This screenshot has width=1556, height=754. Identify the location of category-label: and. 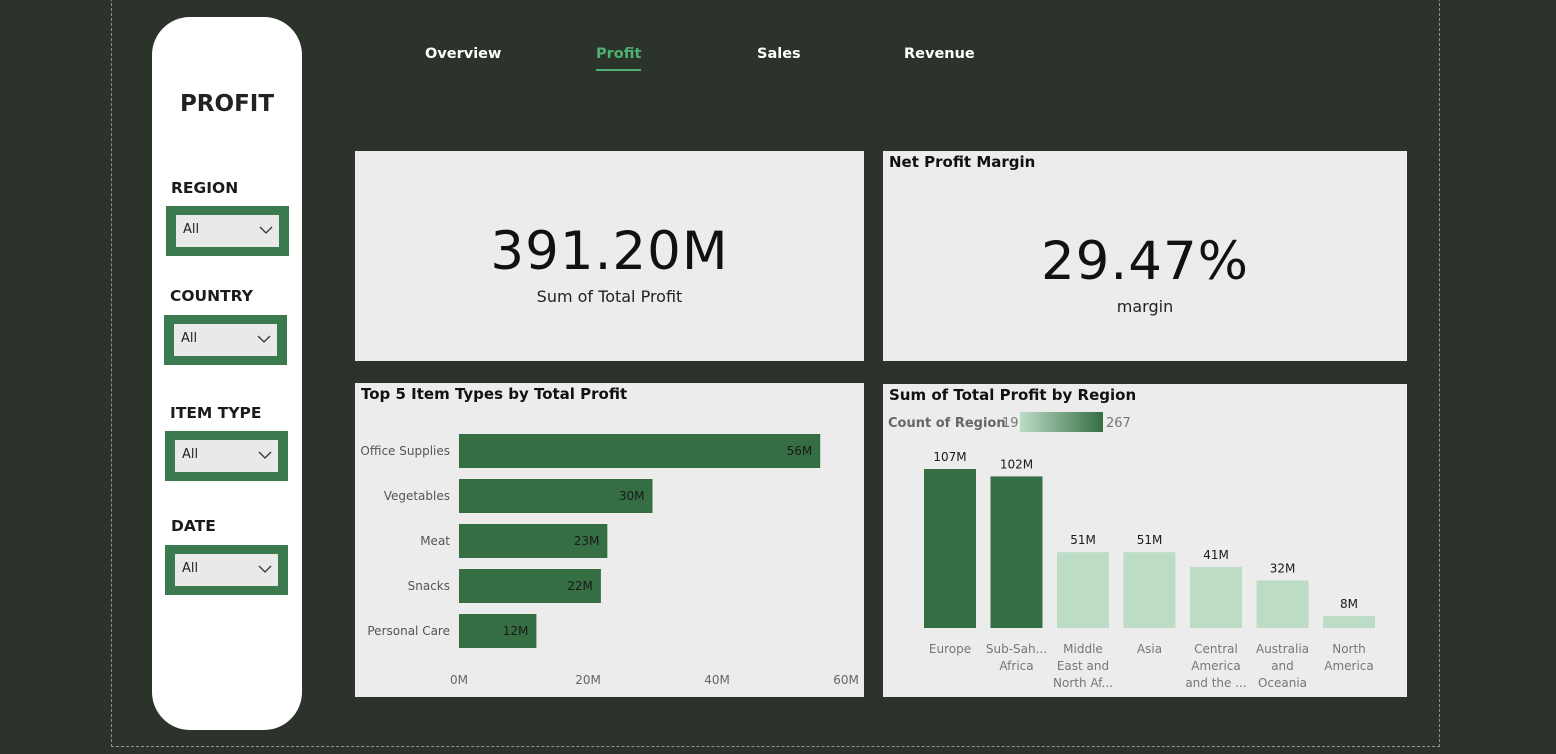
(1282, 666).